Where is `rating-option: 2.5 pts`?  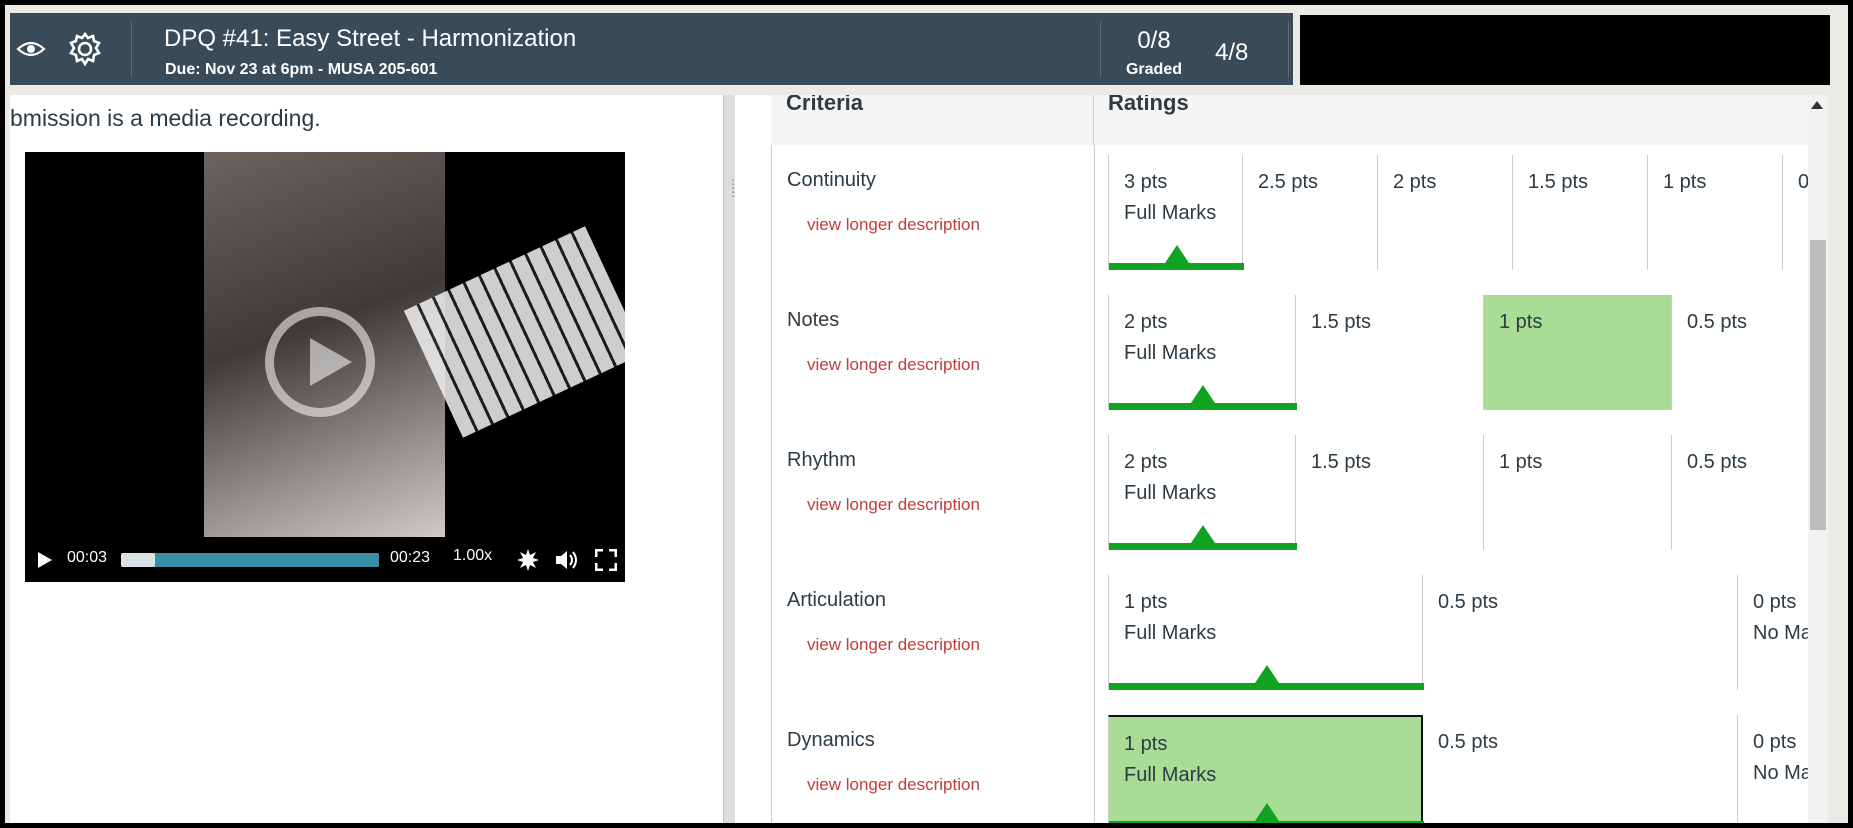 rating-option: 2.5 pts is located at coordinates (1310, 212).